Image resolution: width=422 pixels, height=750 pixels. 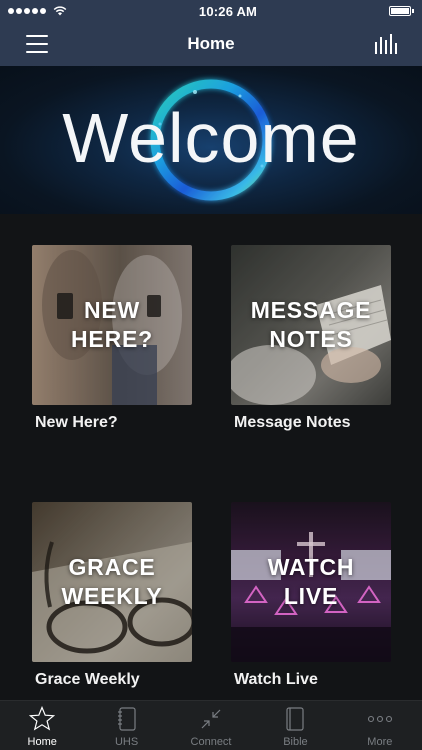 I want to click on watch-live-tile: WATCH LIVE, so click(x=311, y=582).